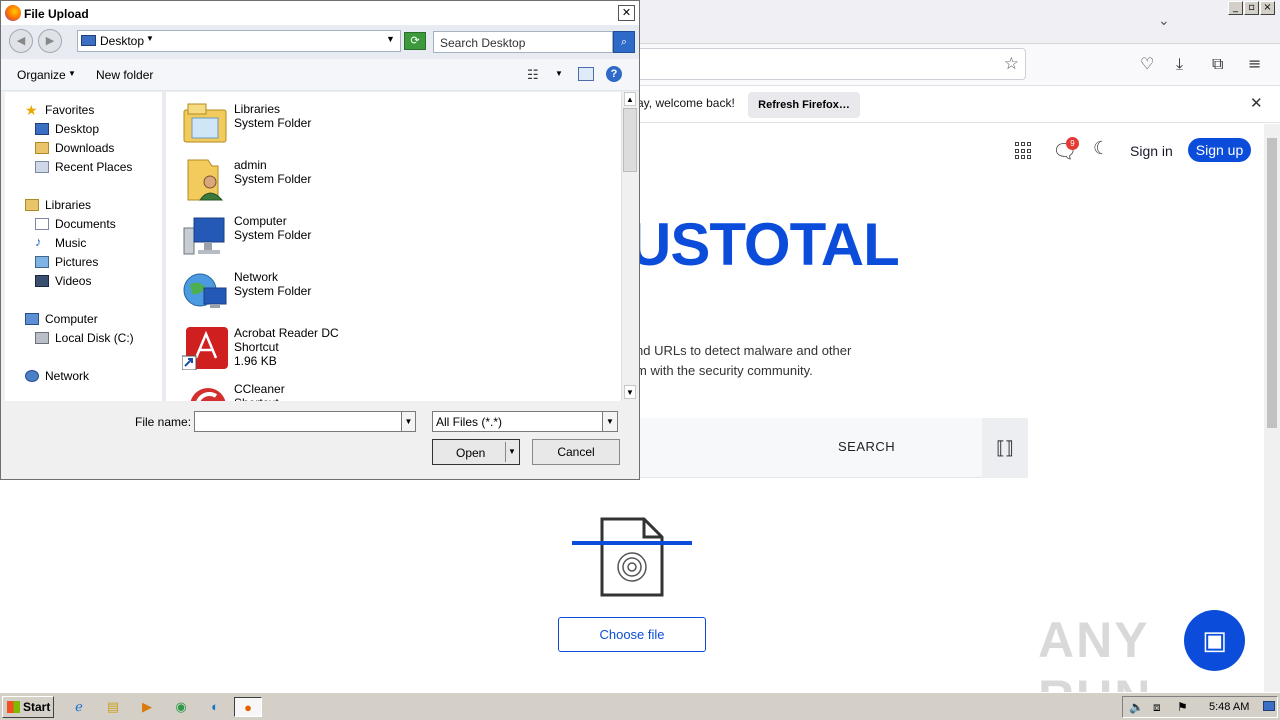 Image resolution: width=1280 pixels, height=720 pixels. What do you see at coordinates (630, 140) in the screenshot?
I see `scroll-thumb` at bounding box center [630, 140].